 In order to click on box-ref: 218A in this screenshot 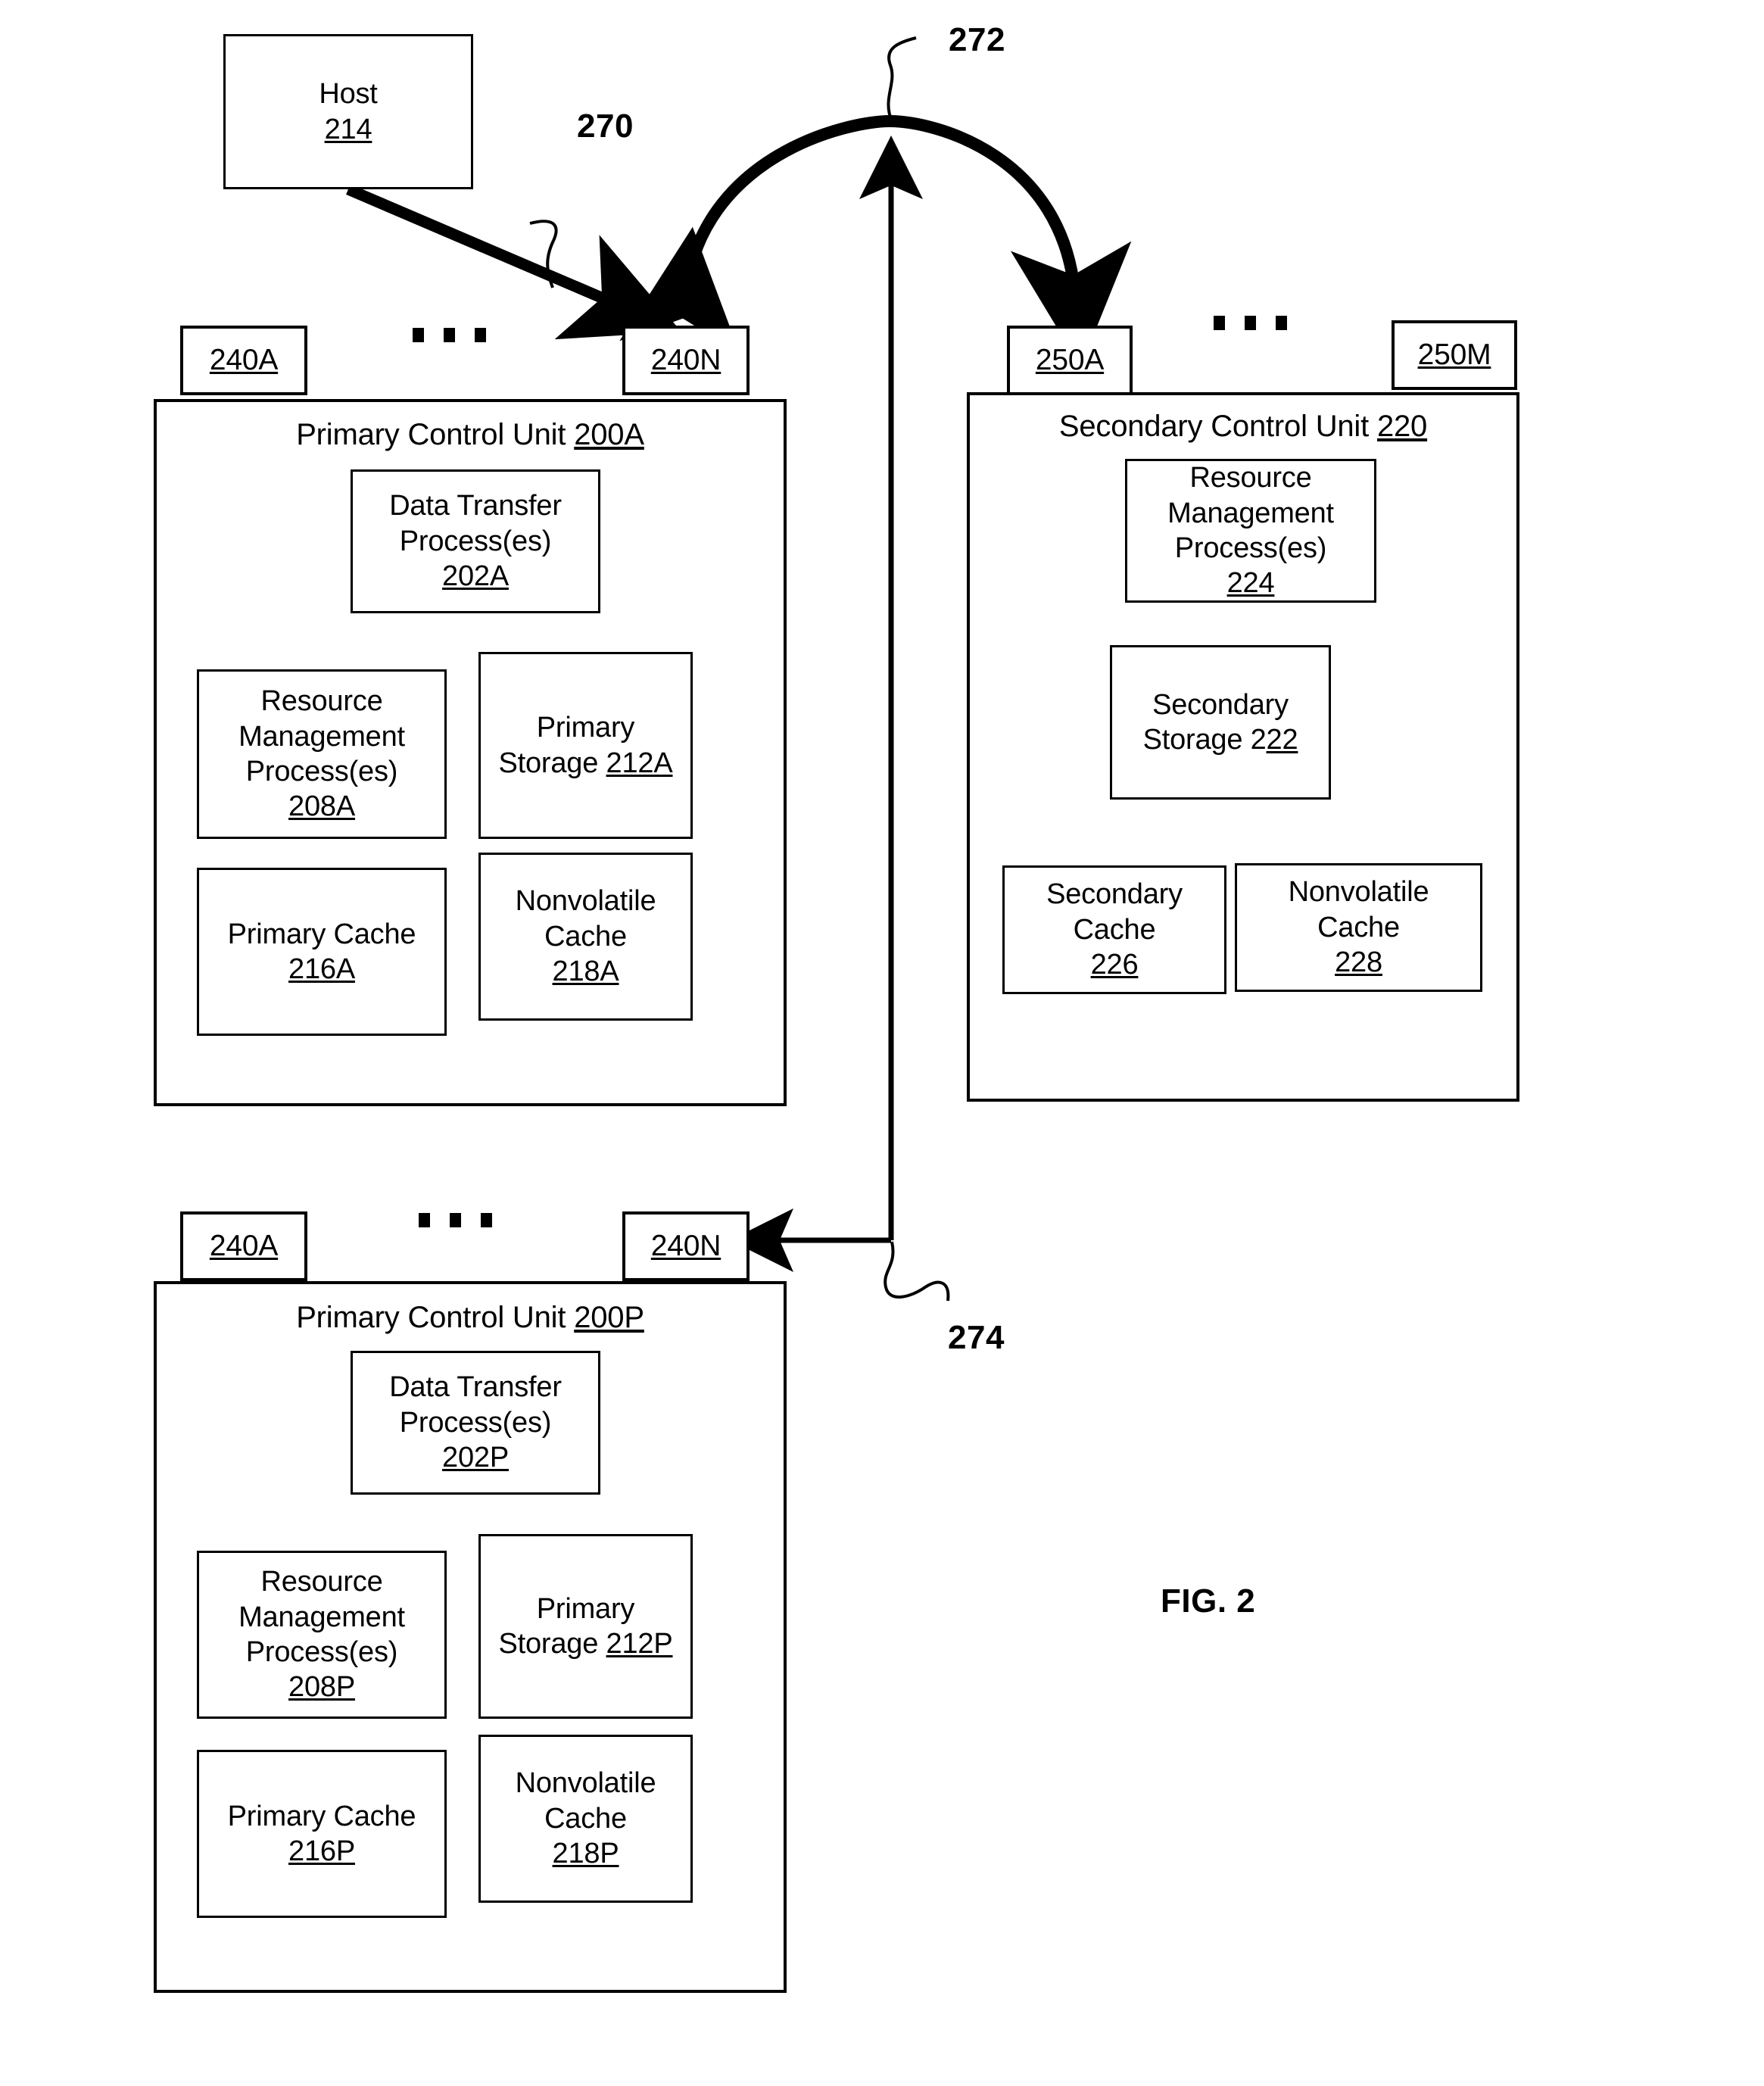, I will do `click(585, 972)`.